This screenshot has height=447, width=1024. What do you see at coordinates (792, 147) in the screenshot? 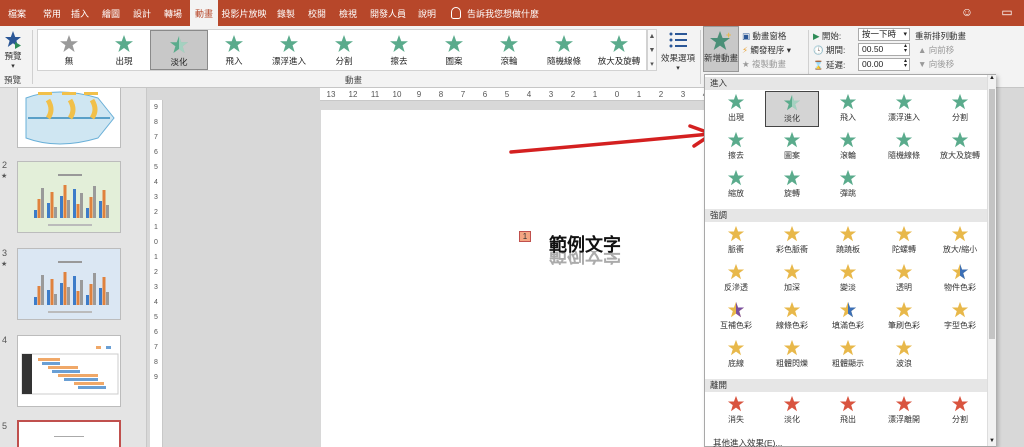
I see `dropdown-effect-item: 圖案` at bounding box center [792, 147].